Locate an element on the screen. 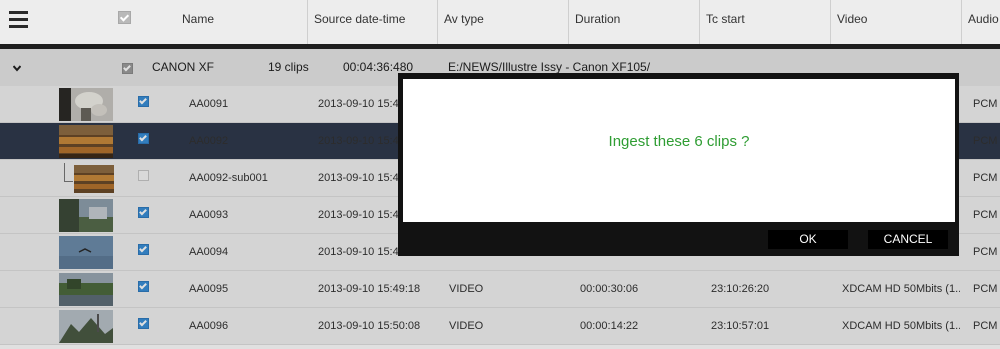 The height and width of the screenshot is (349, 1000). column-header-video: Video is located at coordinates (895, 22).